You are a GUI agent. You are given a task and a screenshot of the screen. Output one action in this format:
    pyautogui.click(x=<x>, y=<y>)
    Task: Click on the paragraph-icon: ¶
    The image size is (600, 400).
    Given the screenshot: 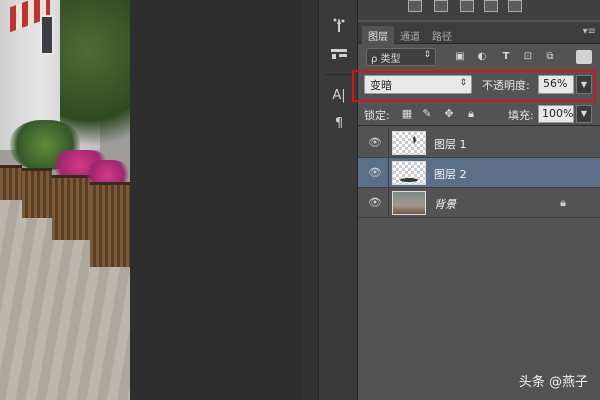 What is the action you would take?
    pyautogui.click(x=339, y=123)
    